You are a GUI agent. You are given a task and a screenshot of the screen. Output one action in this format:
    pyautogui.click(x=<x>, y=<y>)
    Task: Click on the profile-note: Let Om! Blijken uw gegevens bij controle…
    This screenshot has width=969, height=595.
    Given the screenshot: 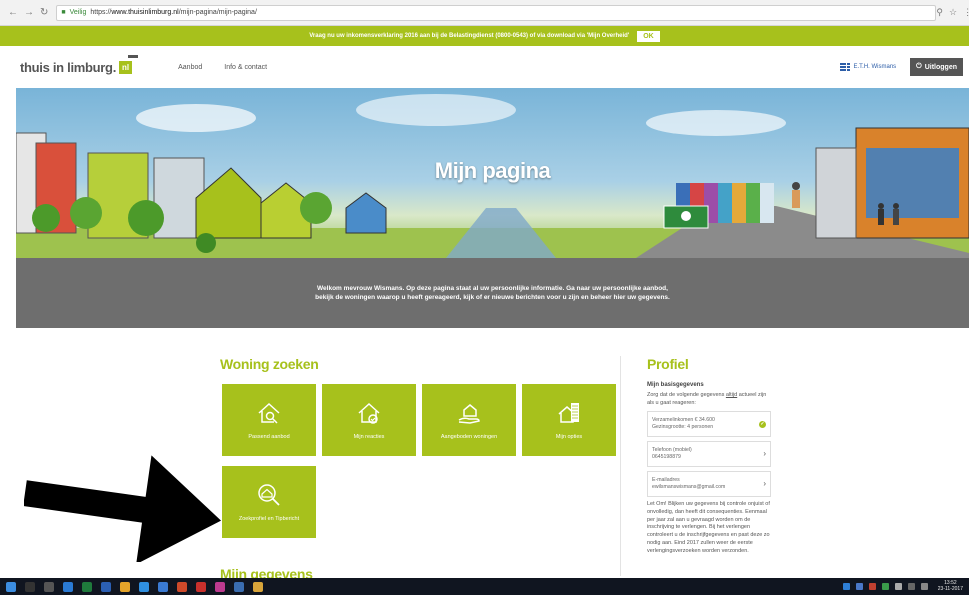 What is the action you would take?
    pyautogui.click(x=708, y=527)
    